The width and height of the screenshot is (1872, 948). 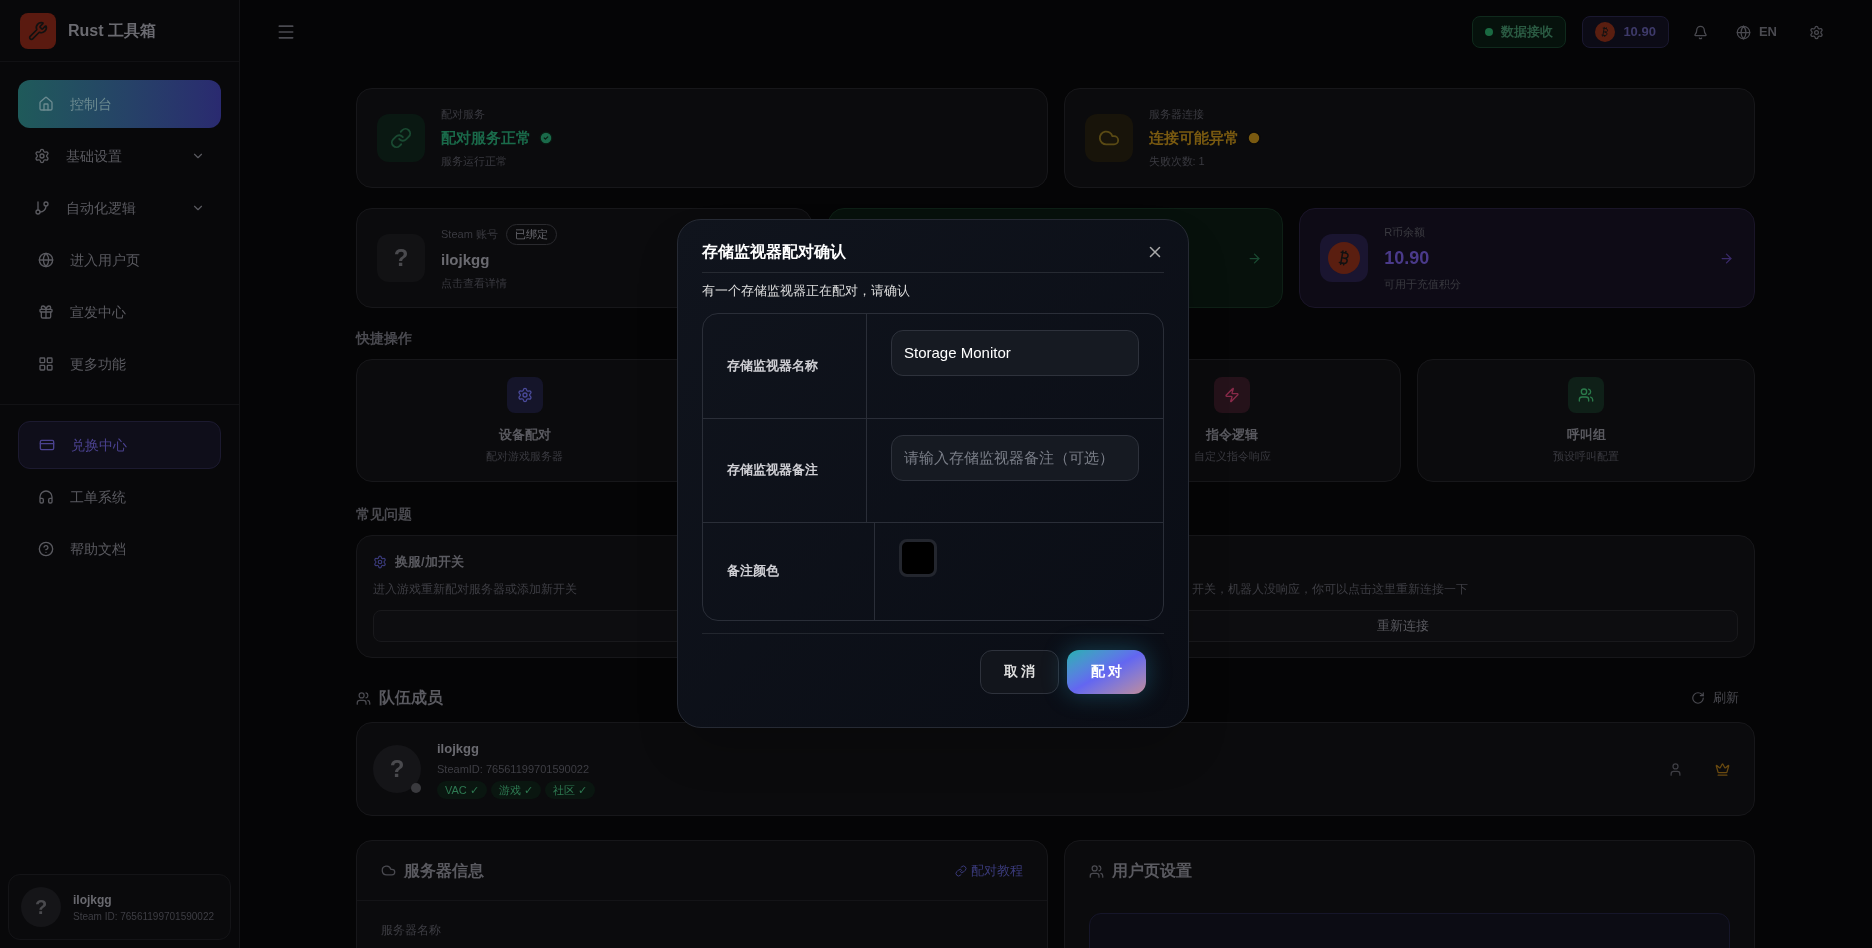 I want to click on sidebar-item: 帮助文档, so click(x=119, y=549).